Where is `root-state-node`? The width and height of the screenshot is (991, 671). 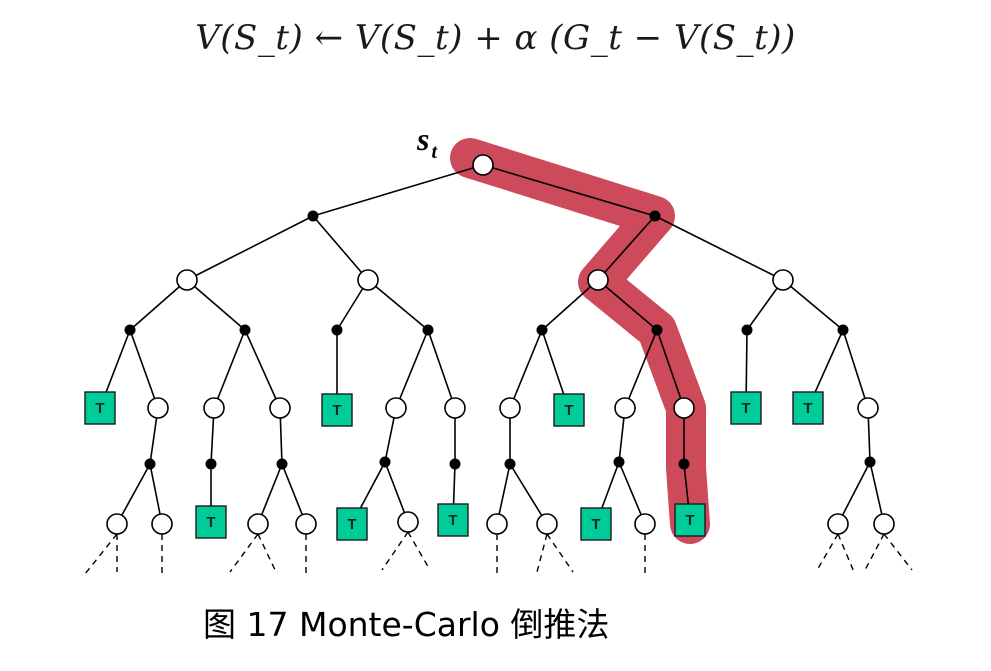 root-state-node is located at coordinates (483, 165).